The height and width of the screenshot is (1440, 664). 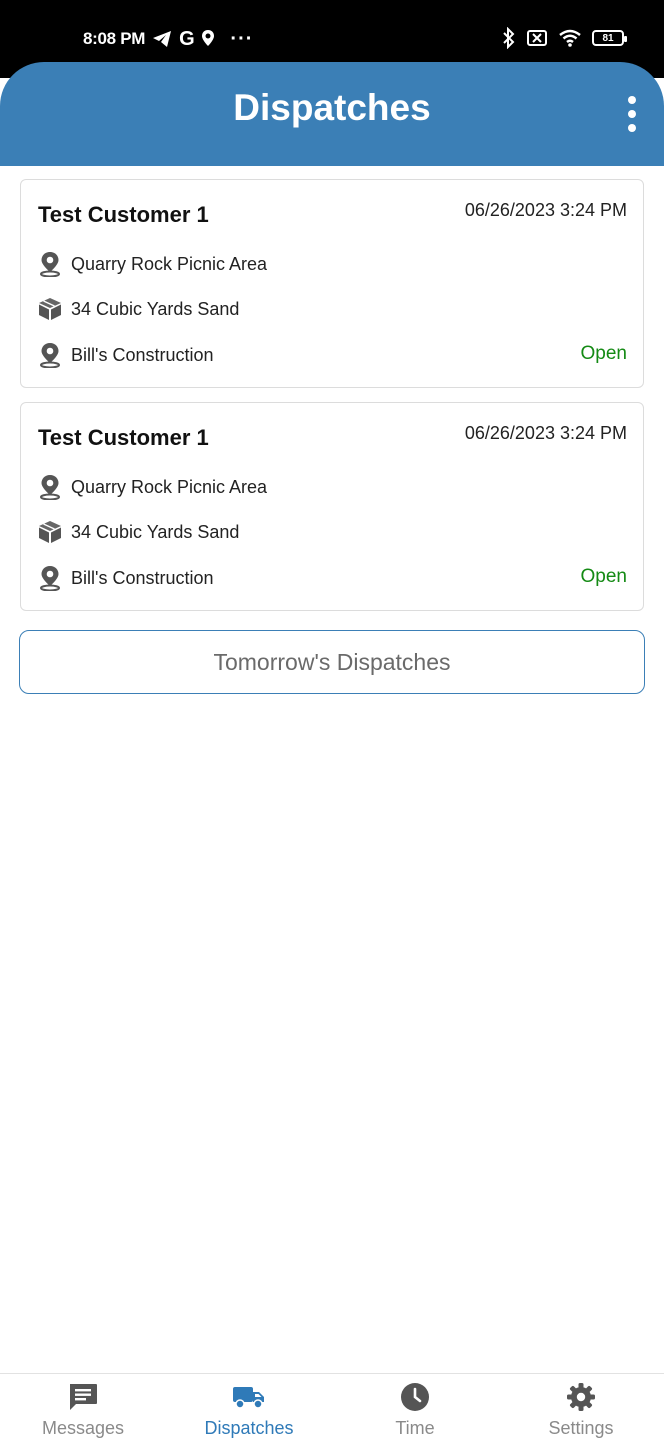 I want to click on nav-item-dispatches: Dispatches, so click(x=249, y=1407).